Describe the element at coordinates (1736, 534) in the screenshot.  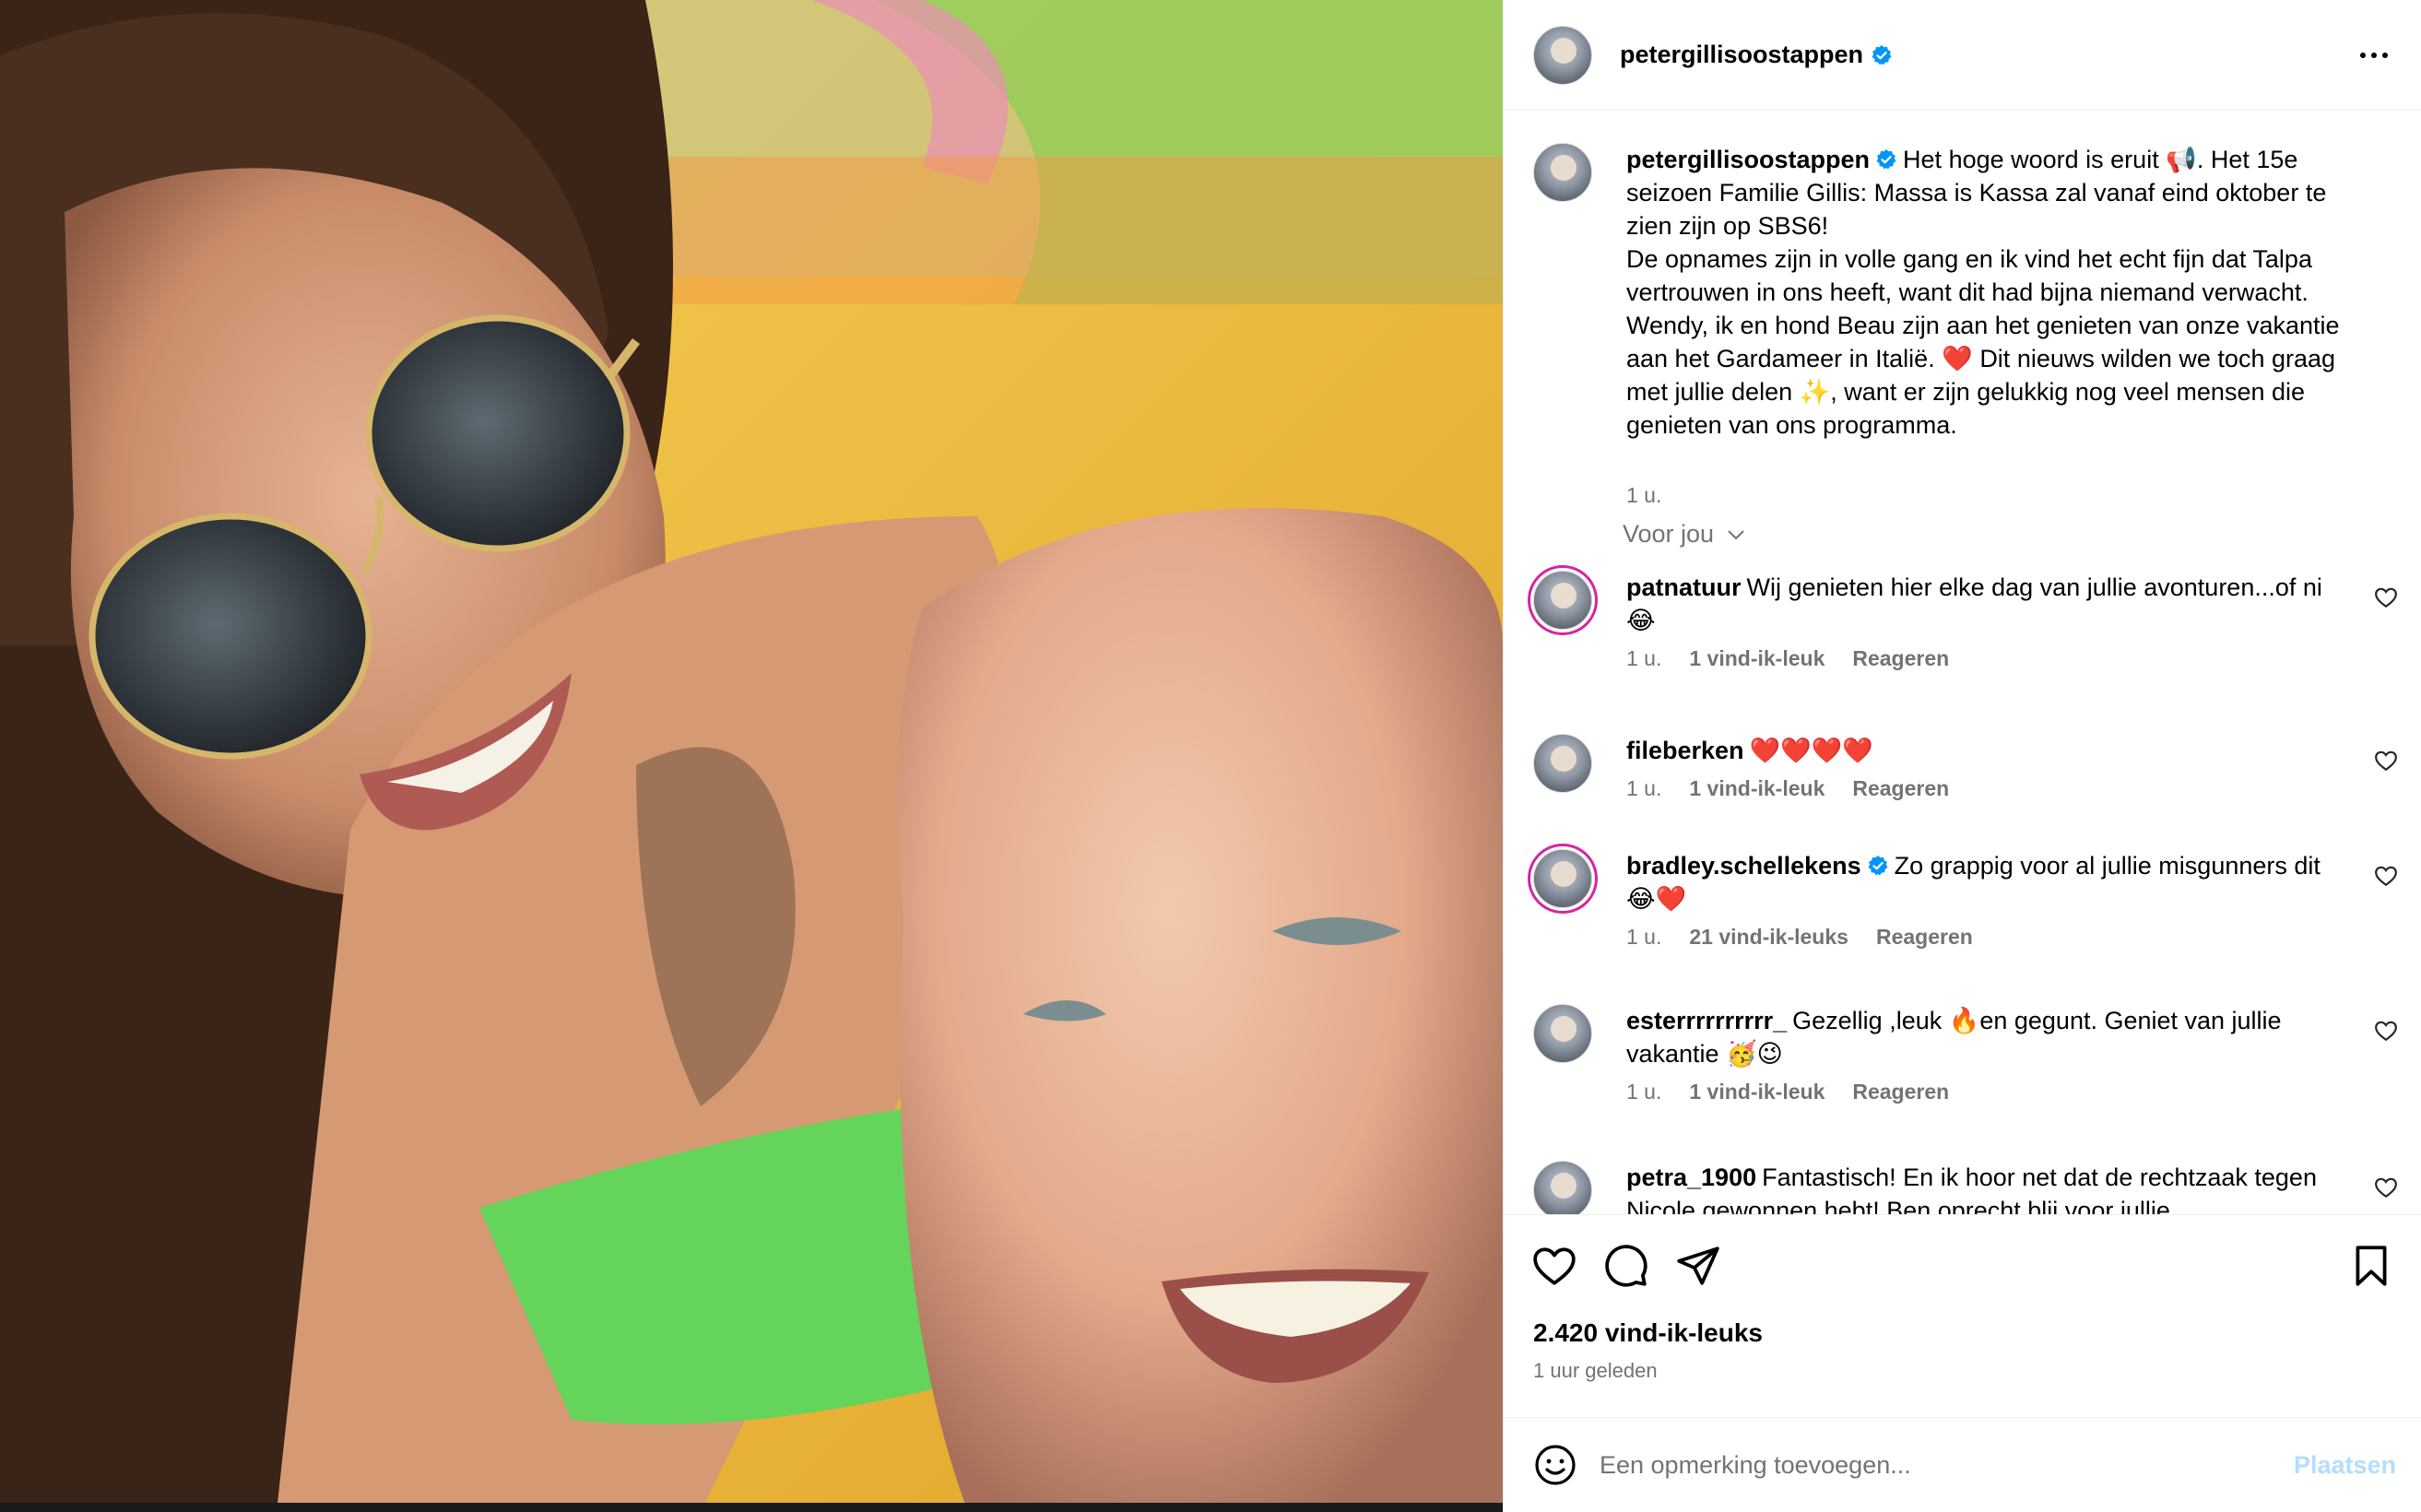
I see `chevron-down-icon` at that location.